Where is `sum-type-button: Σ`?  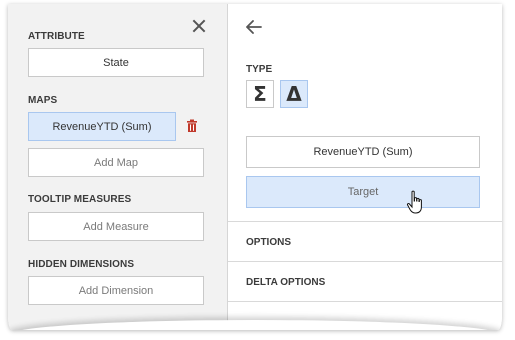
sum-type-button: Σ is located at coordinates (260, 94).